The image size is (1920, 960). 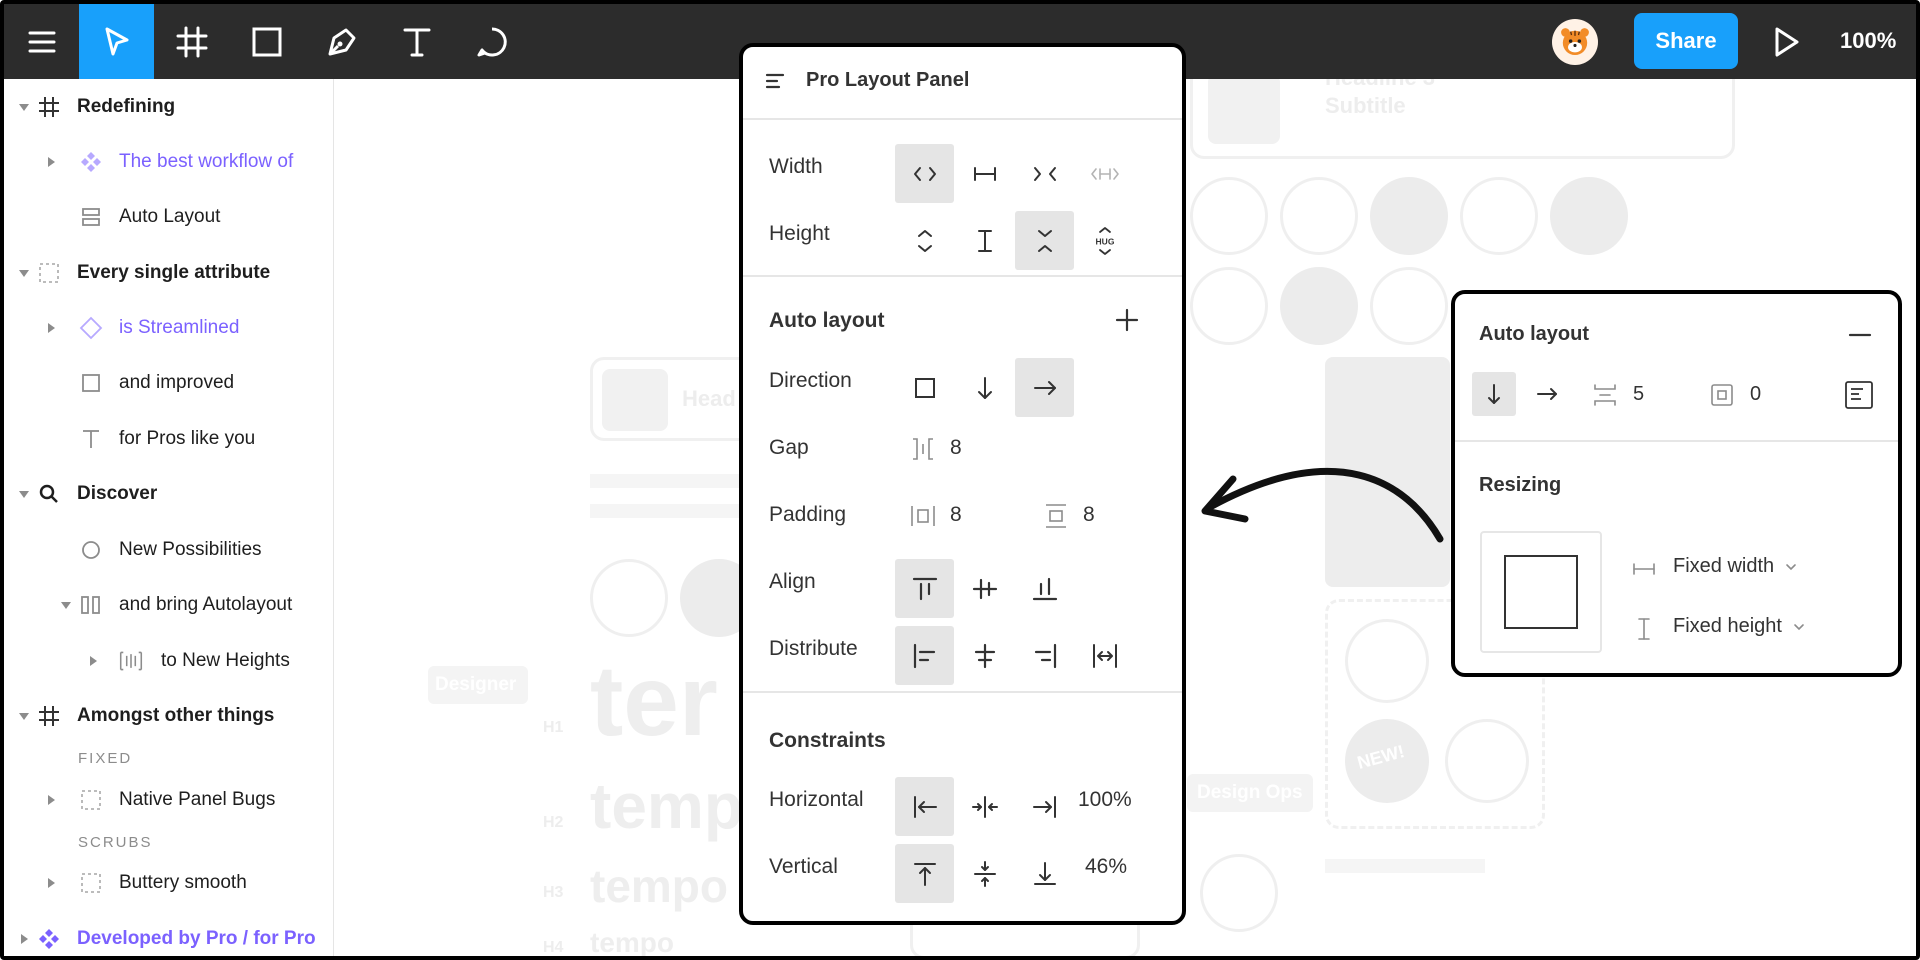 I want to click on constraint-center-horizontal-button, so click(x=984, y=806).